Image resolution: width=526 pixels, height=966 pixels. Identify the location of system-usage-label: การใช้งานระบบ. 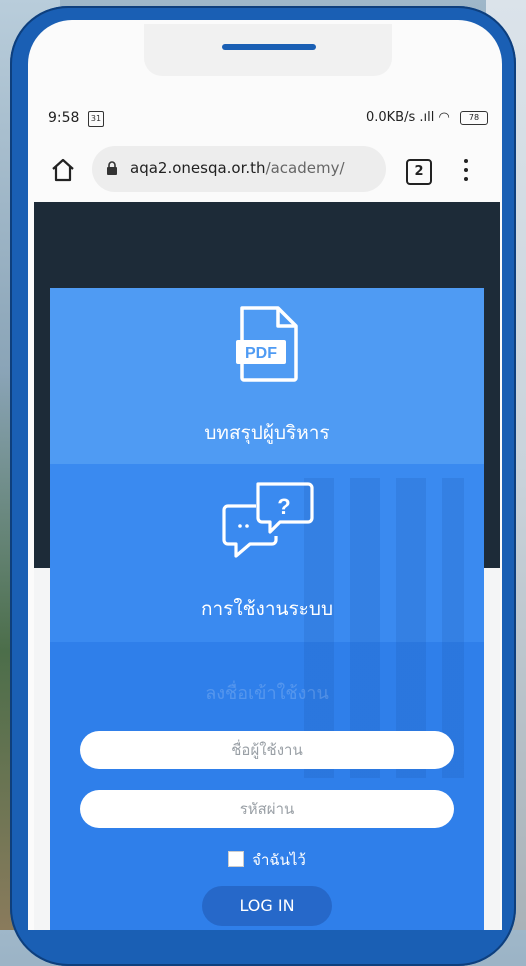
(267, 609).